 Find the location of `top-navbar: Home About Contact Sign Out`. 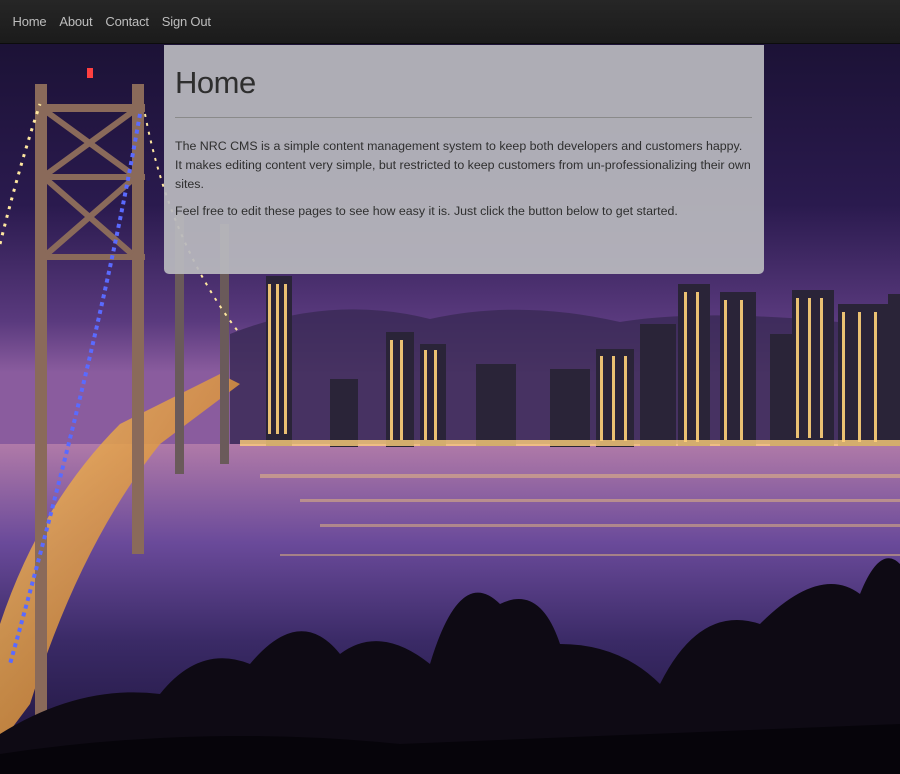

top-navbar: Home About Contact Sign Out is located at coordinates (450, 22).